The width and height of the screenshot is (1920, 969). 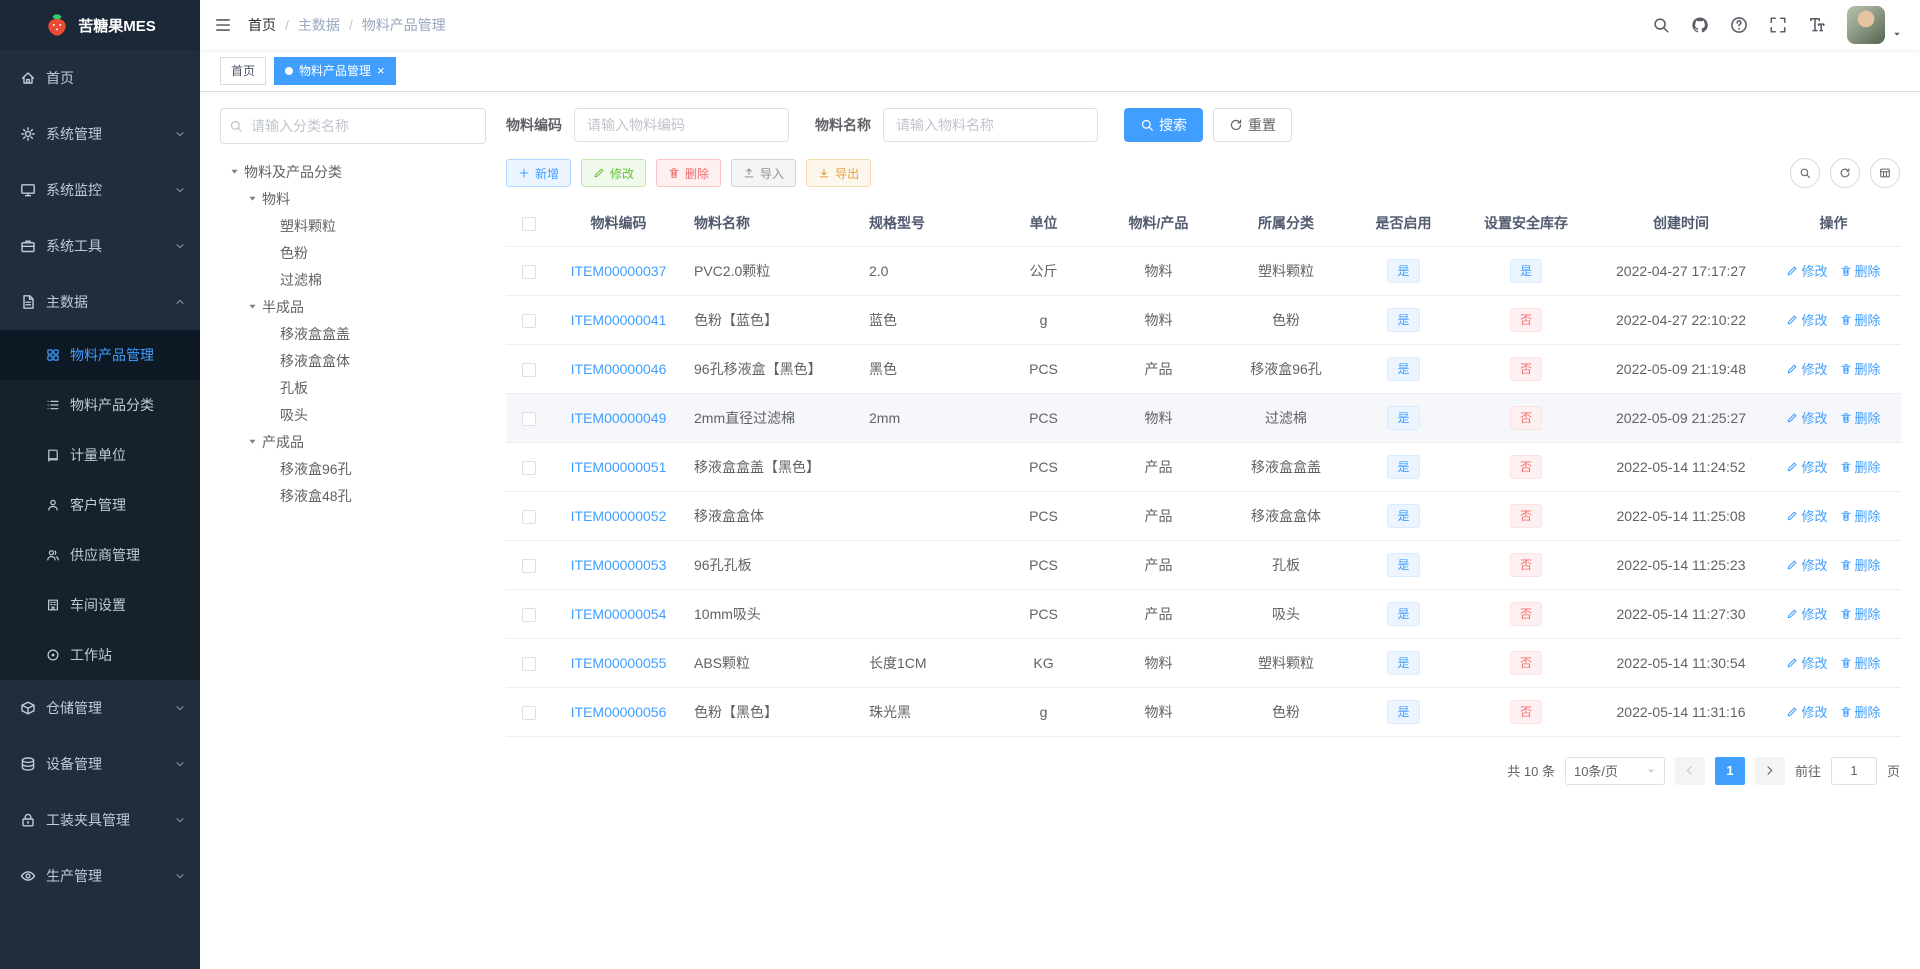 What do you see at coordinates (1885, 173) in the screenshot?
I see `table-columns-button` at bounding box center [1885, 173].